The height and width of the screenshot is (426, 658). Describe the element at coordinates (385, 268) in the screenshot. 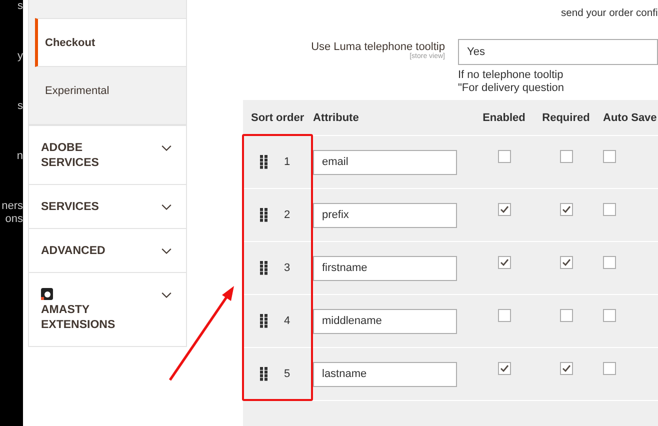

I see `attribute-field: firstname` at that location.